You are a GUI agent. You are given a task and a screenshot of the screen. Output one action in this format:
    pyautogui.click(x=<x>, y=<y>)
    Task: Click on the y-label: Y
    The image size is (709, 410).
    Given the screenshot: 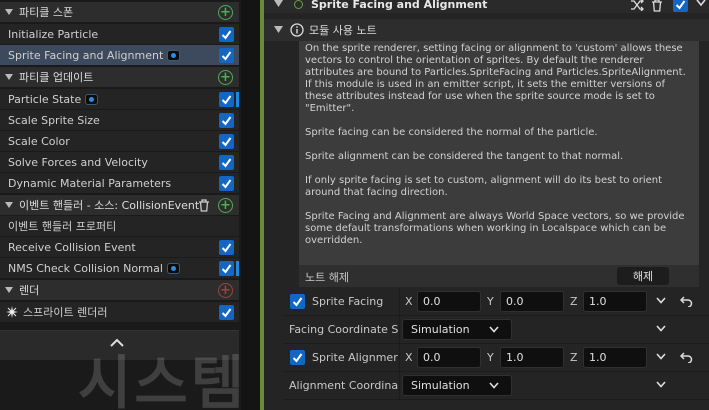 What is the action you would take?
    pyautogui.click(x=490, y=357)
    